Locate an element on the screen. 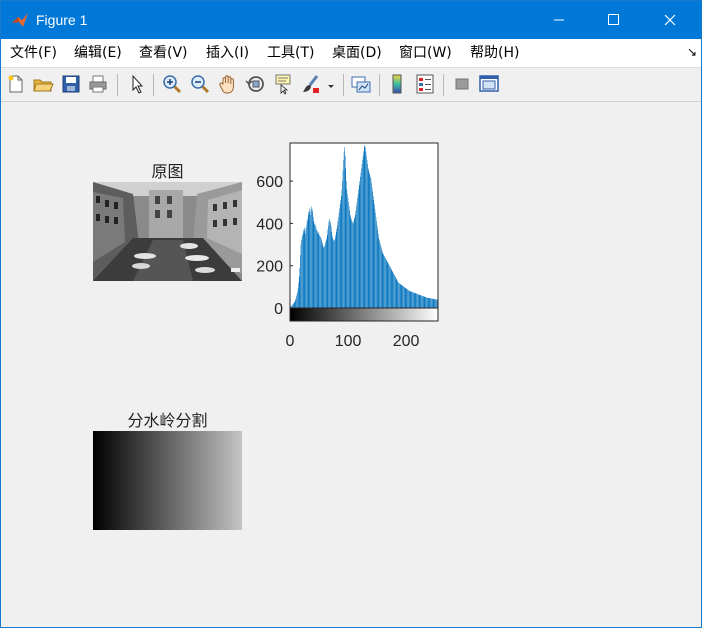 Image resolution: width=702 pixels, height=628 pixels. new-figure-icon is located at coordinates (16, 84).